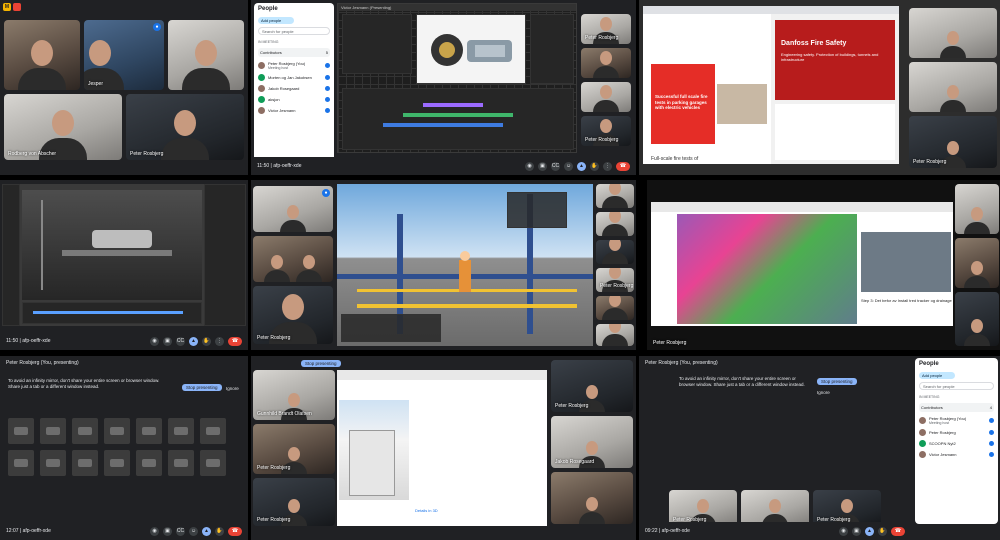  What do you see at coordinates (956, 432) in the screenshot?
I see `participant-row: Peter Rosbjerg` at bounding box center [956, 432].